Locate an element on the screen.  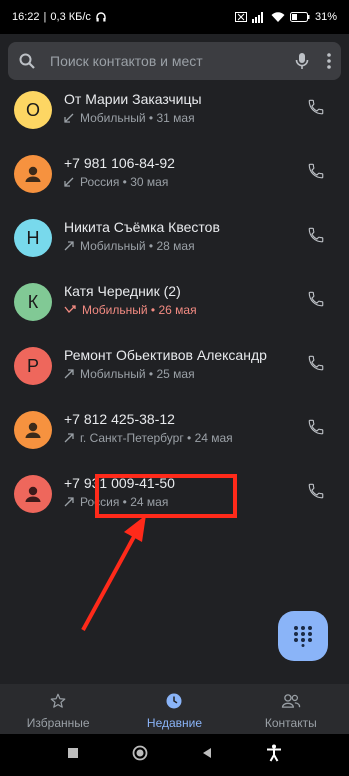
call-name: Катя Чередник (2) is located at coordinates (122, 291).